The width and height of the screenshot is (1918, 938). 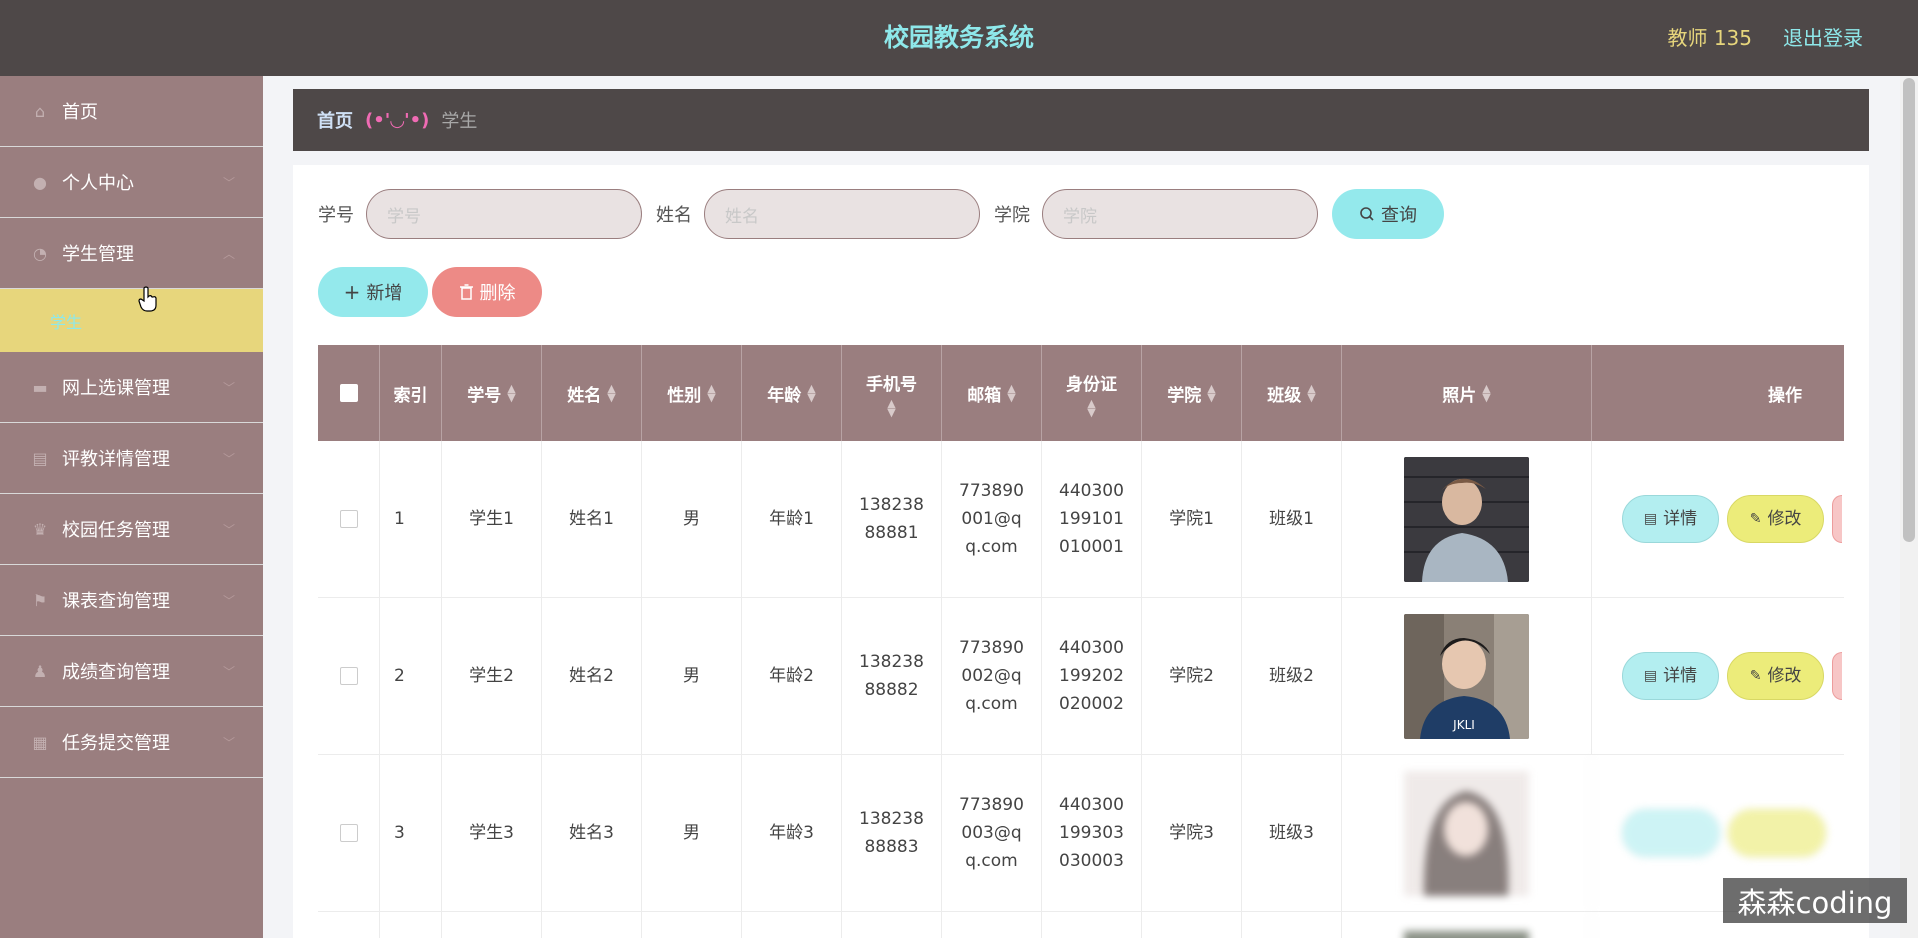 What do you see at coordinates (411, 676) in the screenshot?
I see `cell-index: 2` at bounding box center [411, 676].